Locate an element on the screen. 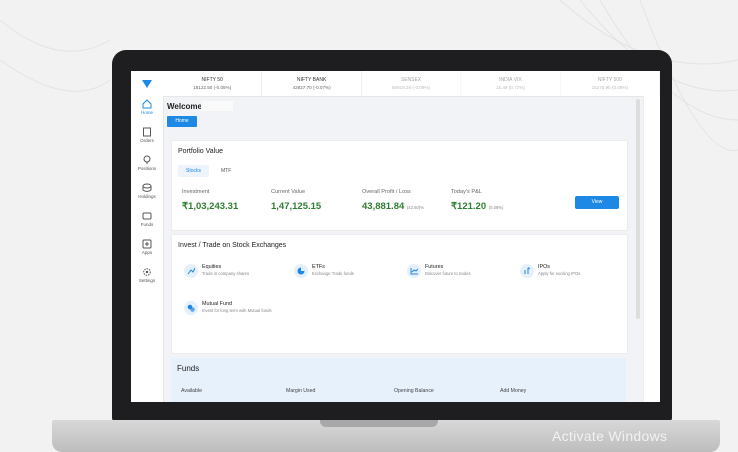  invest-item-ipos: IPOs Apply for exciting IPOs is located at coordinates (550, 271).